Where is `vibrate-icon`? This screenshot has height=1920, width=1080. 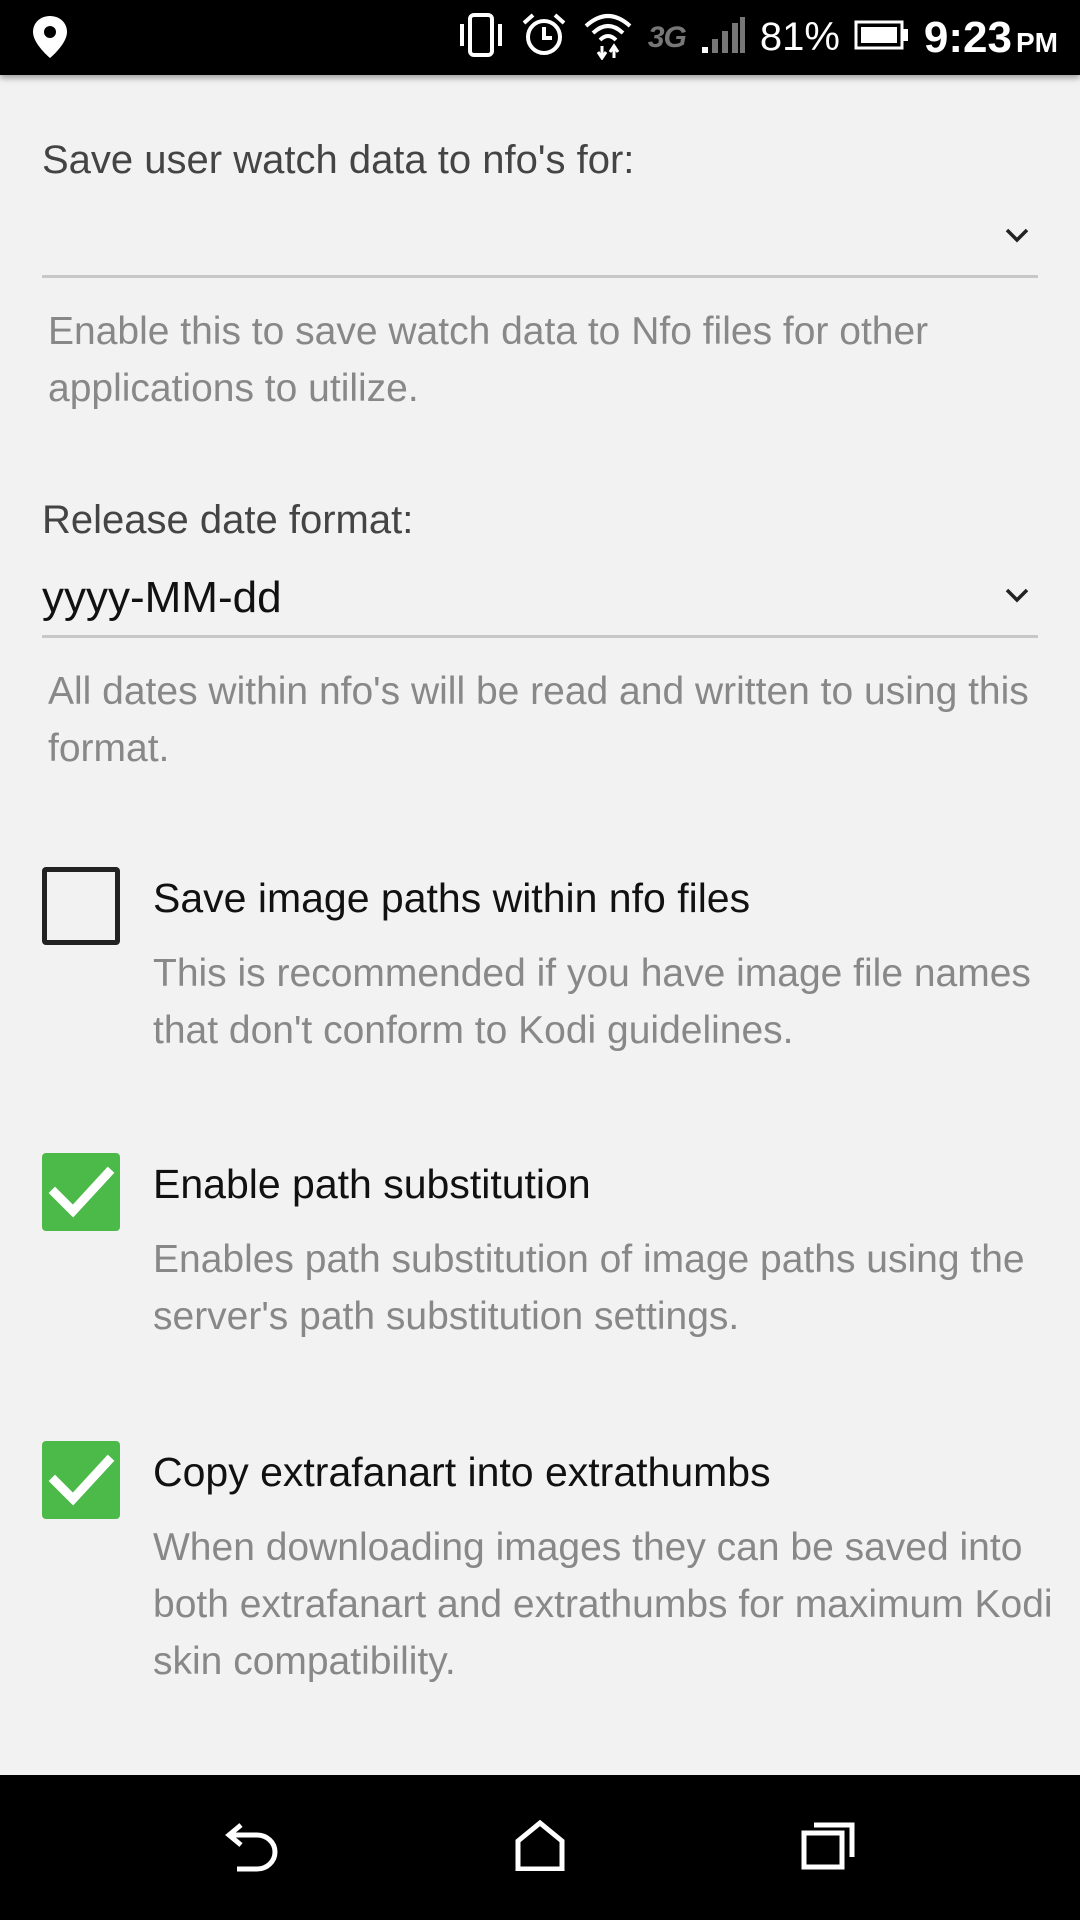 vibrate-icon is located at coordinates (481, 37).